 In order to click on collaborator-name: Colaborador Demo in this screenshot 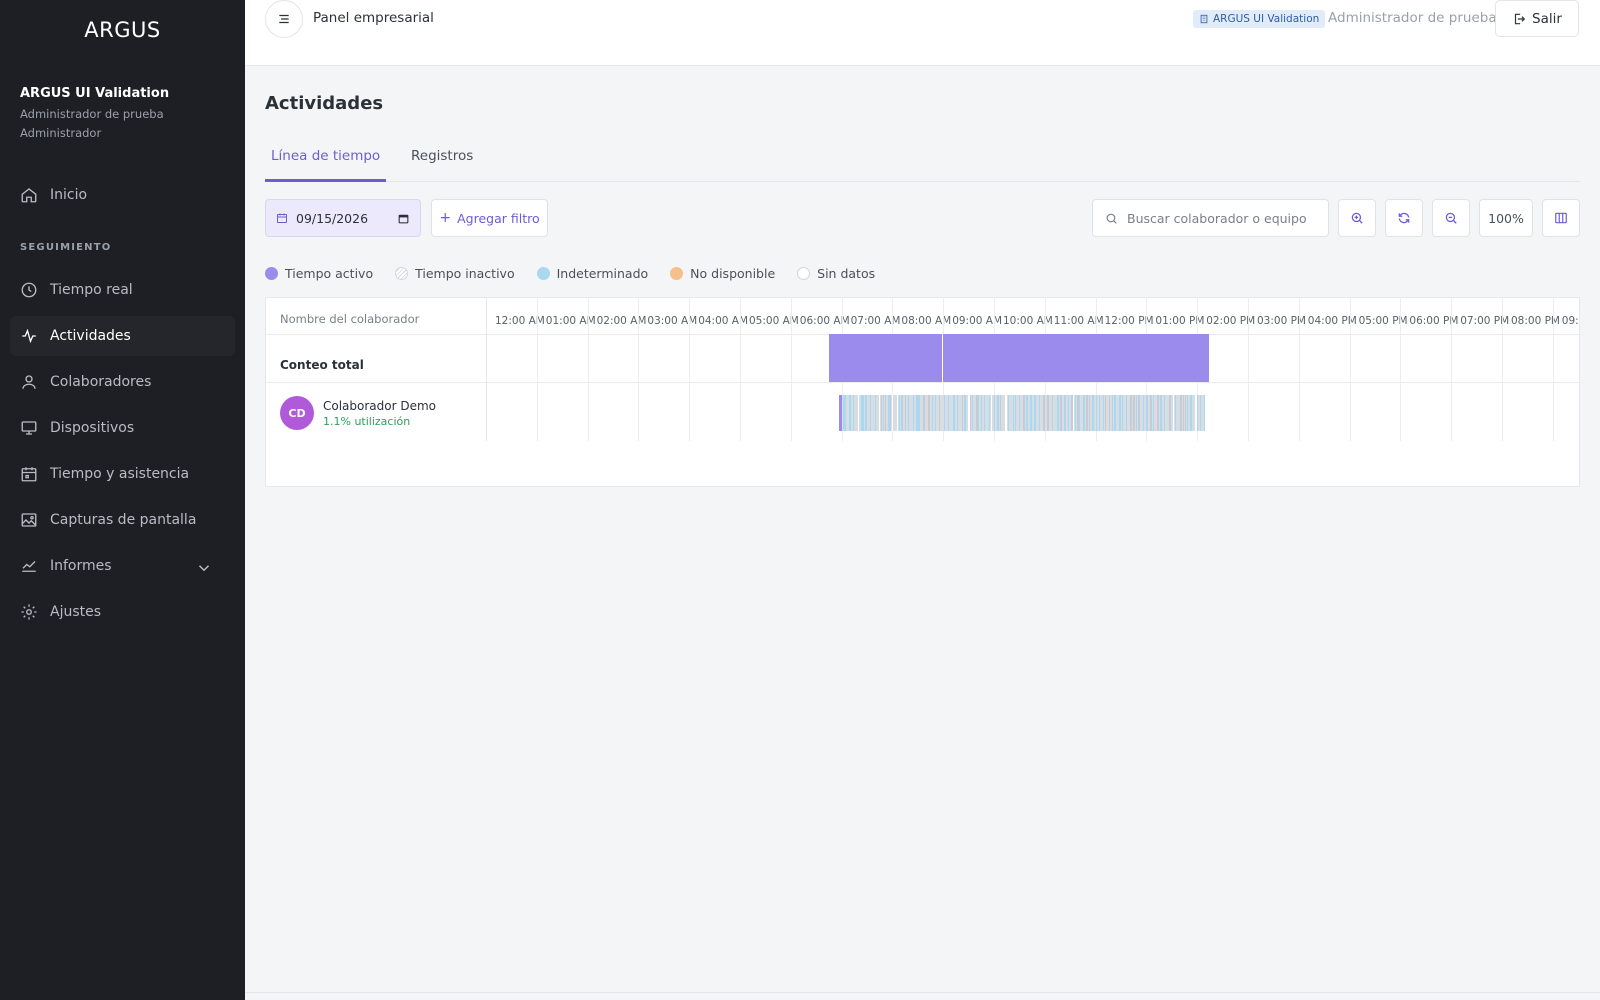, I will do `click(379, 406)`.